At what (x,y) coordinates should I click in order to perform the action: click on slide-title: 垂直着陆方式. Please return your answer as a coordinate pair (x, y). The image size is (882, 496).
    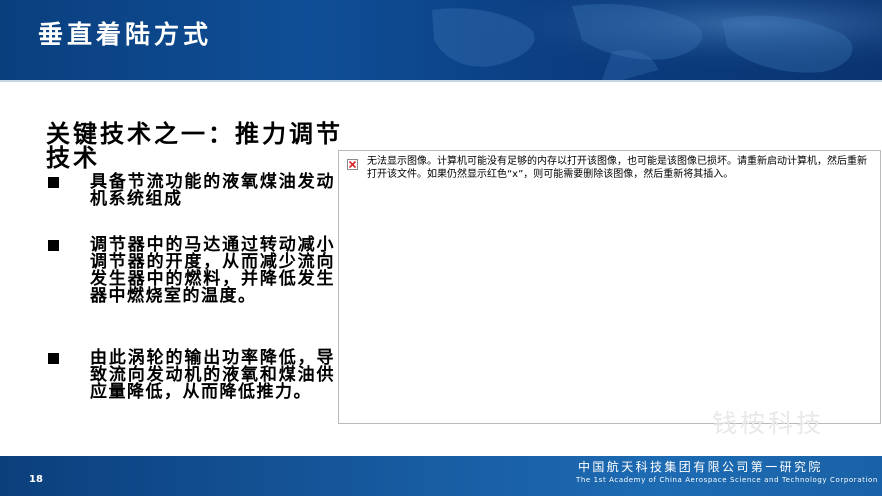
    Looking at the image, I should click on (125, 34).